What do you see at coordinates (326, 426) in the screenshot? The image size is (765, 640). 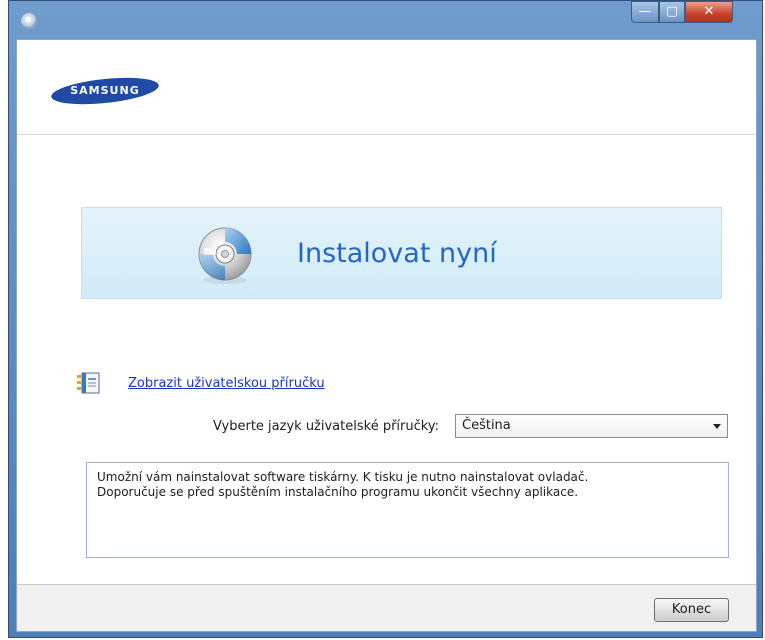 I see `guide-language-label: Vyberte jazyk uživatelské příručky:` at bounding box center [326, 426].